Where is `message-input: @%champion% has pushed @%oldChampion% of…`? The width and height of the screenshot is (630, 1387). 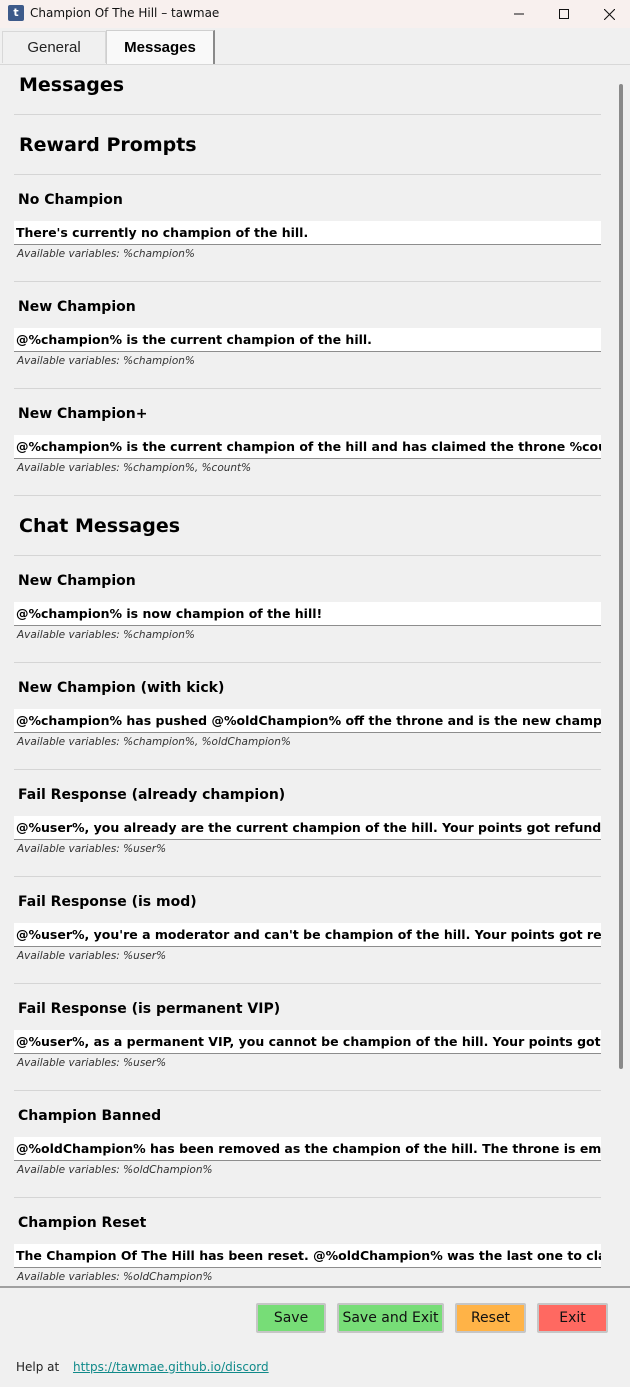
message-input: @%champion% has pushed @%oldChampion% of… is located at coordinates (307, 721).